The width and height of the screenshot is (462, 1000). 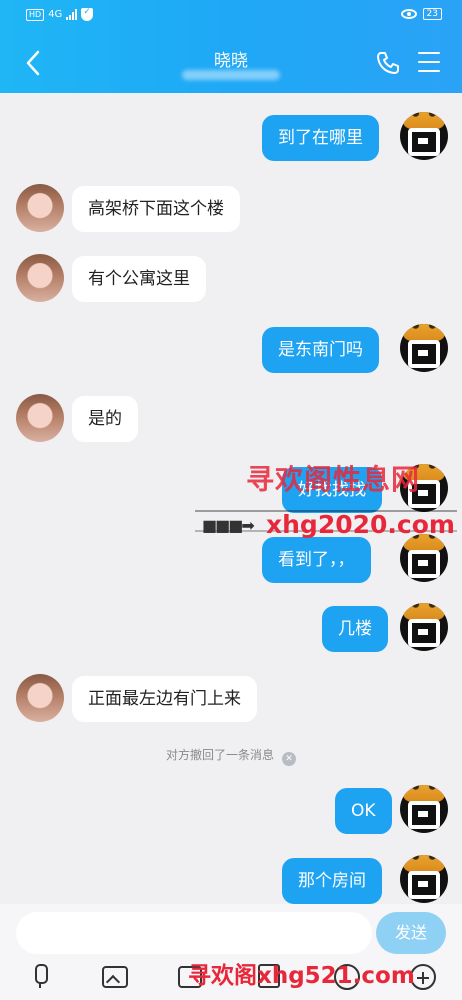 I want to click on recall-notice: 对方撤回了一条消息 ✕, so click(x=231, y=756).